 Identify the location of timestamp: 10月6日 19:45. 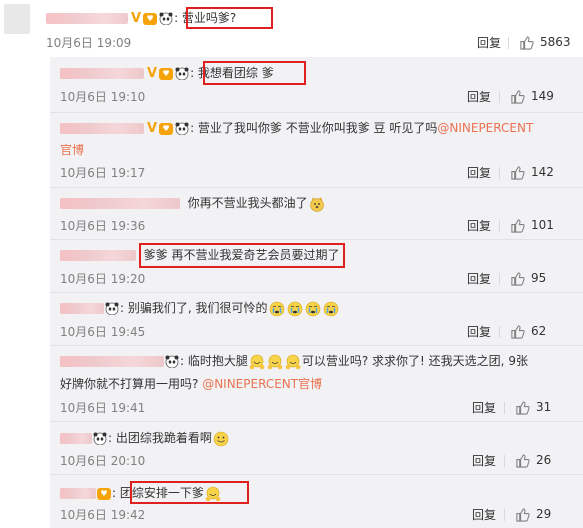
(103, 332).